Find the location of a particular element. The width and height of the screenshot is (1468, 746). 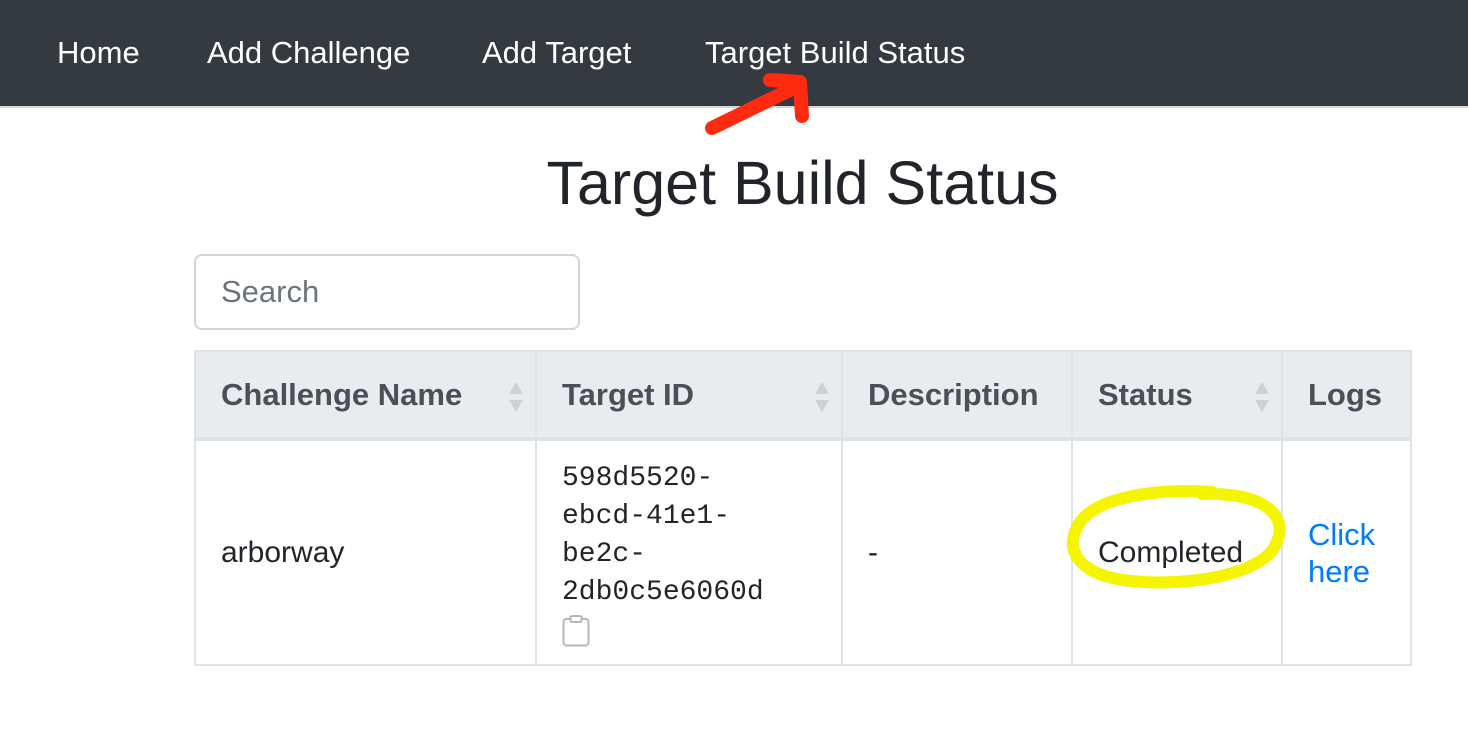

column-header-label: Logs is located at coordinates (1345, 394).